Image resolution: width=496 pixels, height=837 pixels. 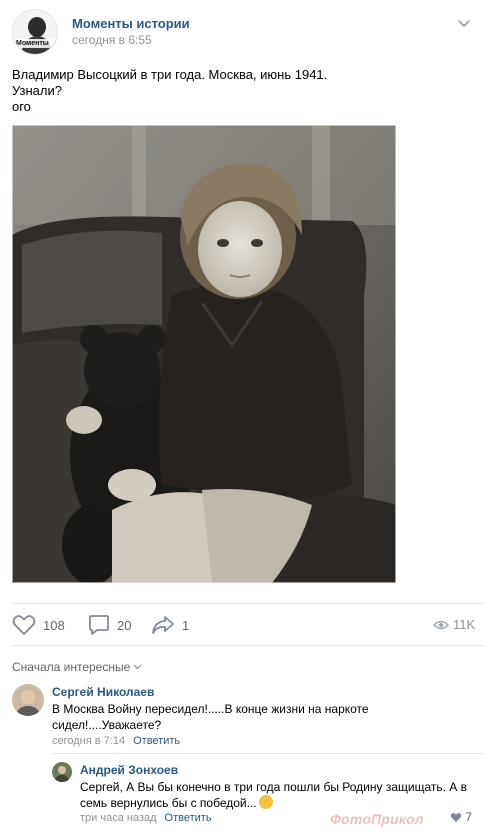 What do you see at coordinates (124, 625) in the screenshot?
I see `comment-count: 20` at bounding box center [124, 625].